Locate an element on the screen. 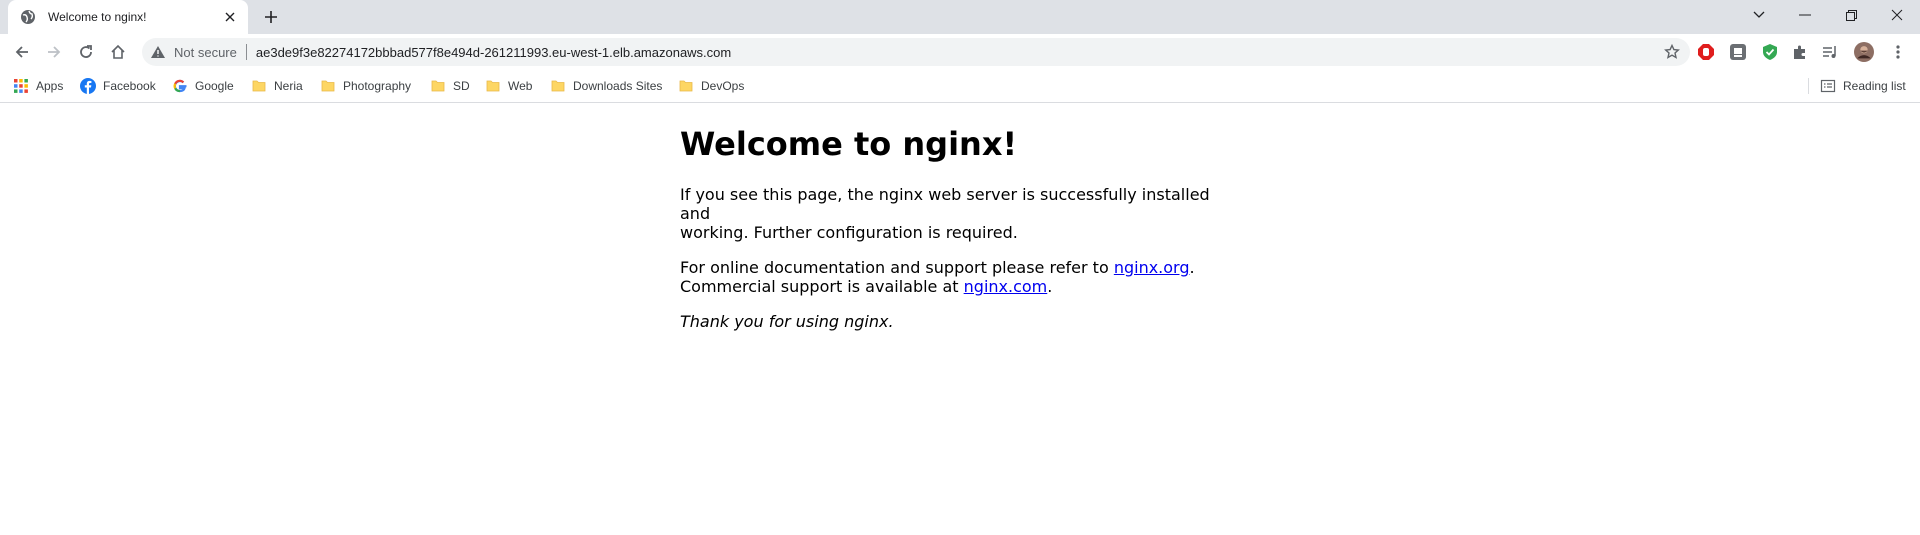 This screenshot has width=1920, height=535. bookmark-label: SD is located at coordinates (461, 86).